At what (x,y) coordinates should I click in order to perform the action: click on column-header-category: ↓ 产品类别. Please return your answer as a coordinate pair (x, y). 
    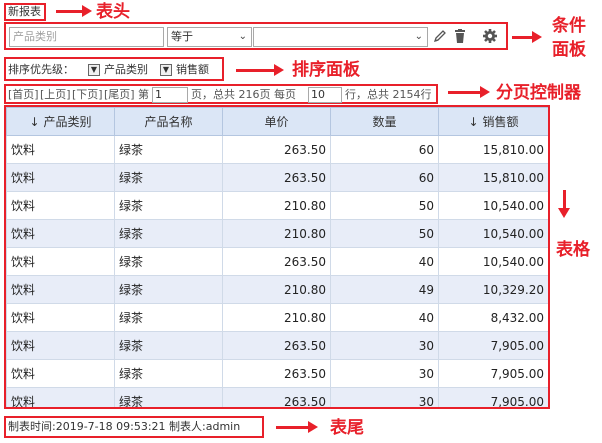
    Looking at the image, I should click on (60, 121).